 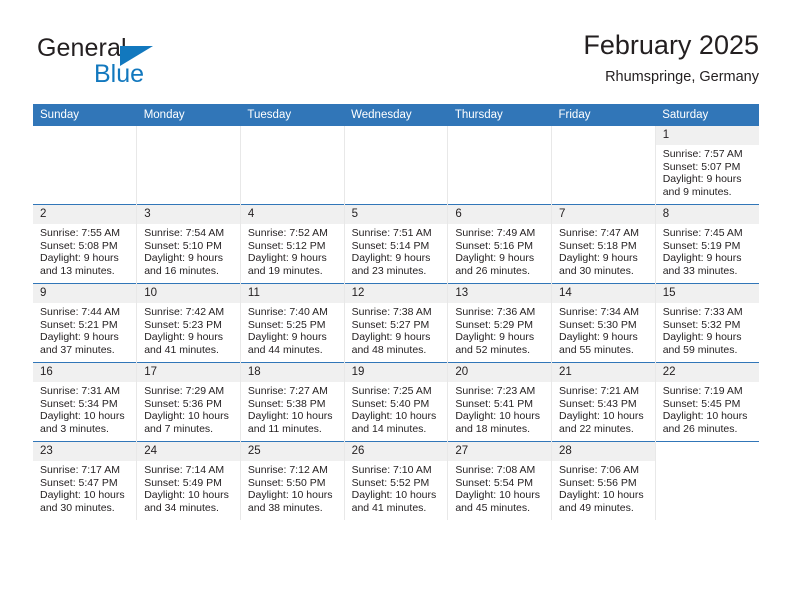 What do you see at coordinates (391, 470) in the screenshot?
I see `sunrise-text: Sunrise: 7:10 AM` at bounding box center [391, 470].